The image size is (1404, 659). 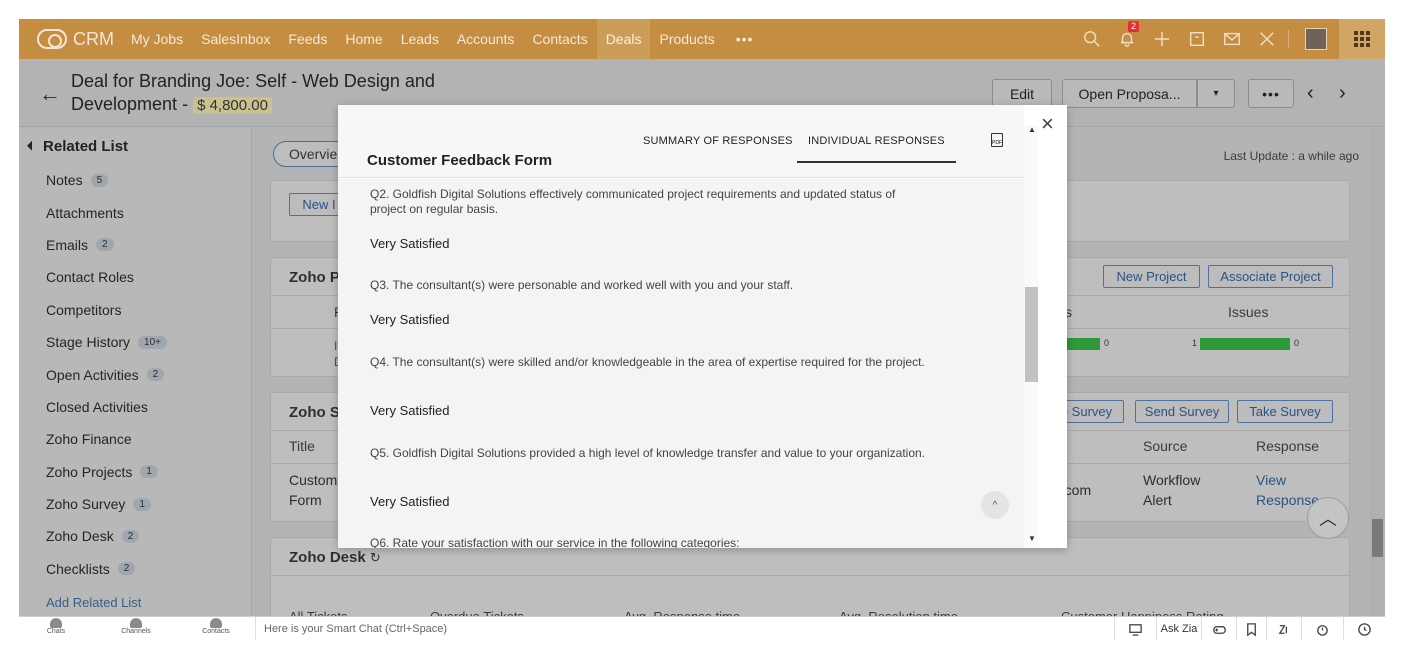 I want to click on scroll-up-arrow-icon: ▲, so click(x=1032, y=129).